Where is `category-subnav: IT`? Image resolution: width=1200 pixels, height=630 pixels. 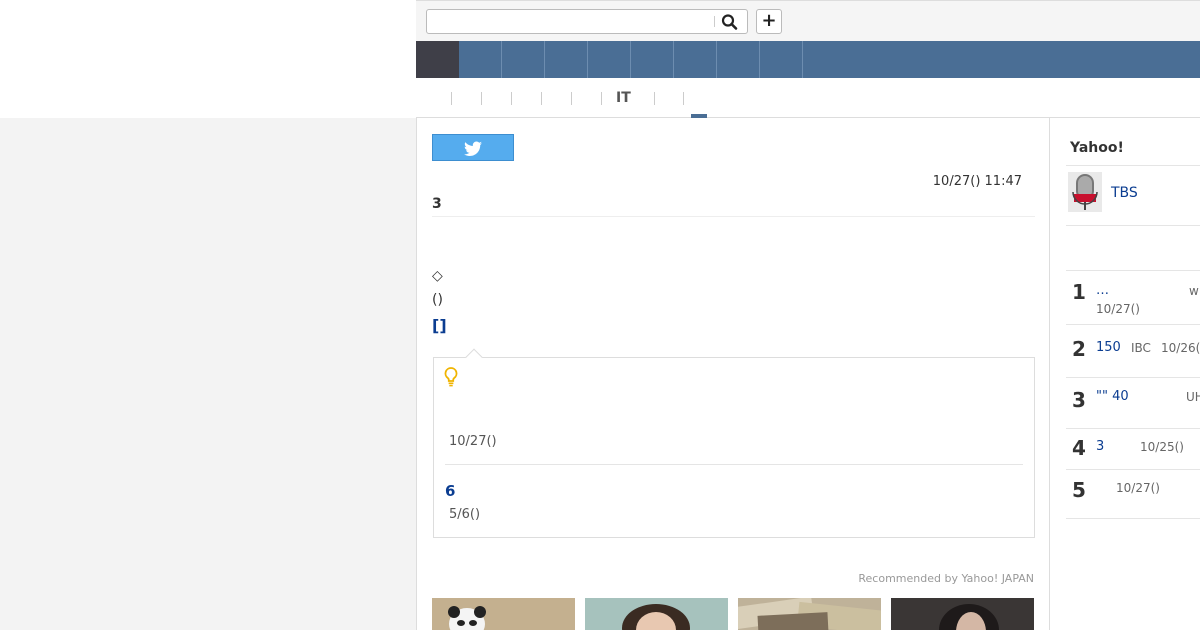 category-subnav: IT is located at coordinates (808, 98).